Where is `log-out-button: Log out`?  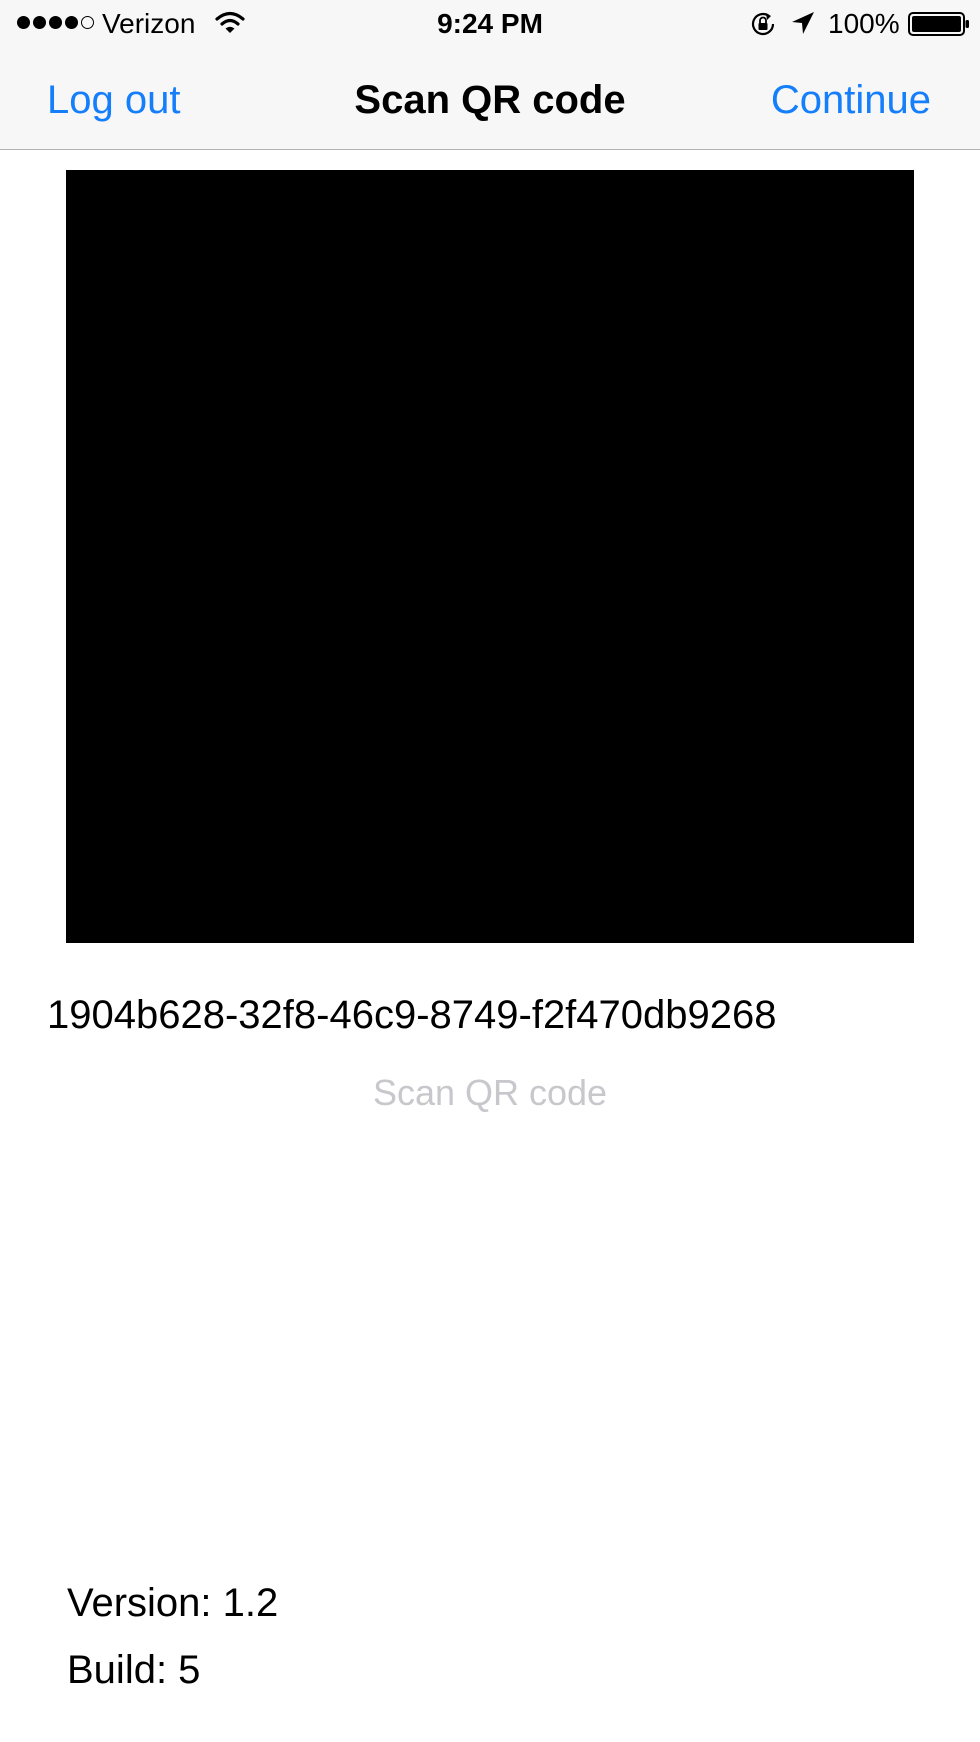 log-out-button: Log out is located at coordinates (113, 100).